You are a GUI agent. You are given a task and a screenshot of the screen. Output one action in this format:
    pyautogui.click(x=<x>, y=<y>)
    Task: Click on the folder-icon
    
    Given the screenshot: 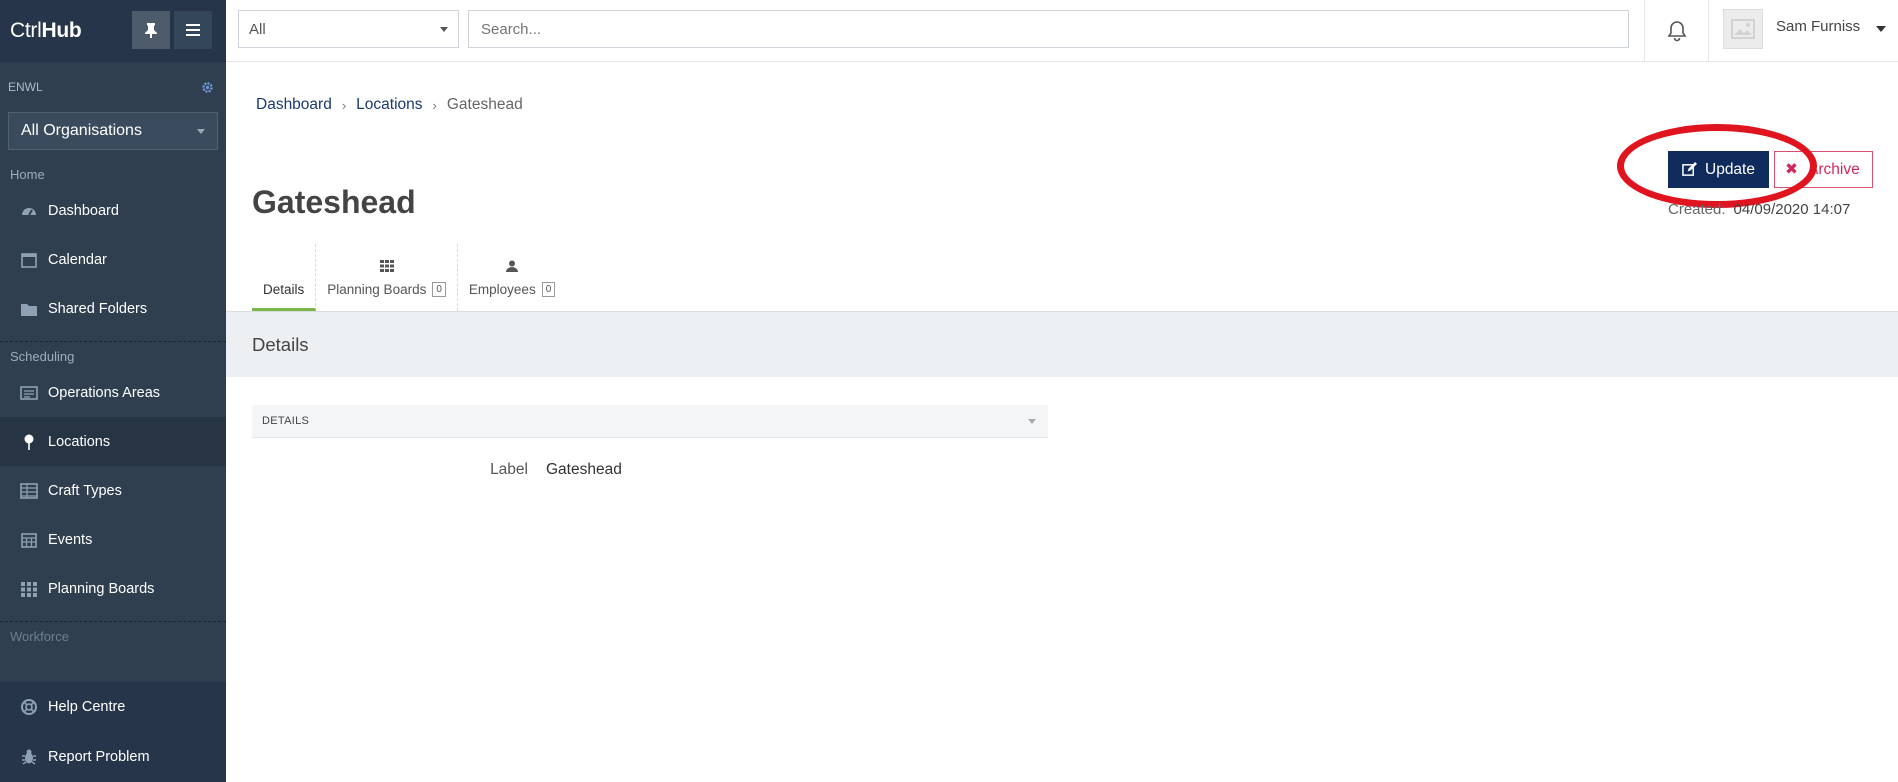 What is the action you would take?
    pyautogui.click(x=29, y=309)
    